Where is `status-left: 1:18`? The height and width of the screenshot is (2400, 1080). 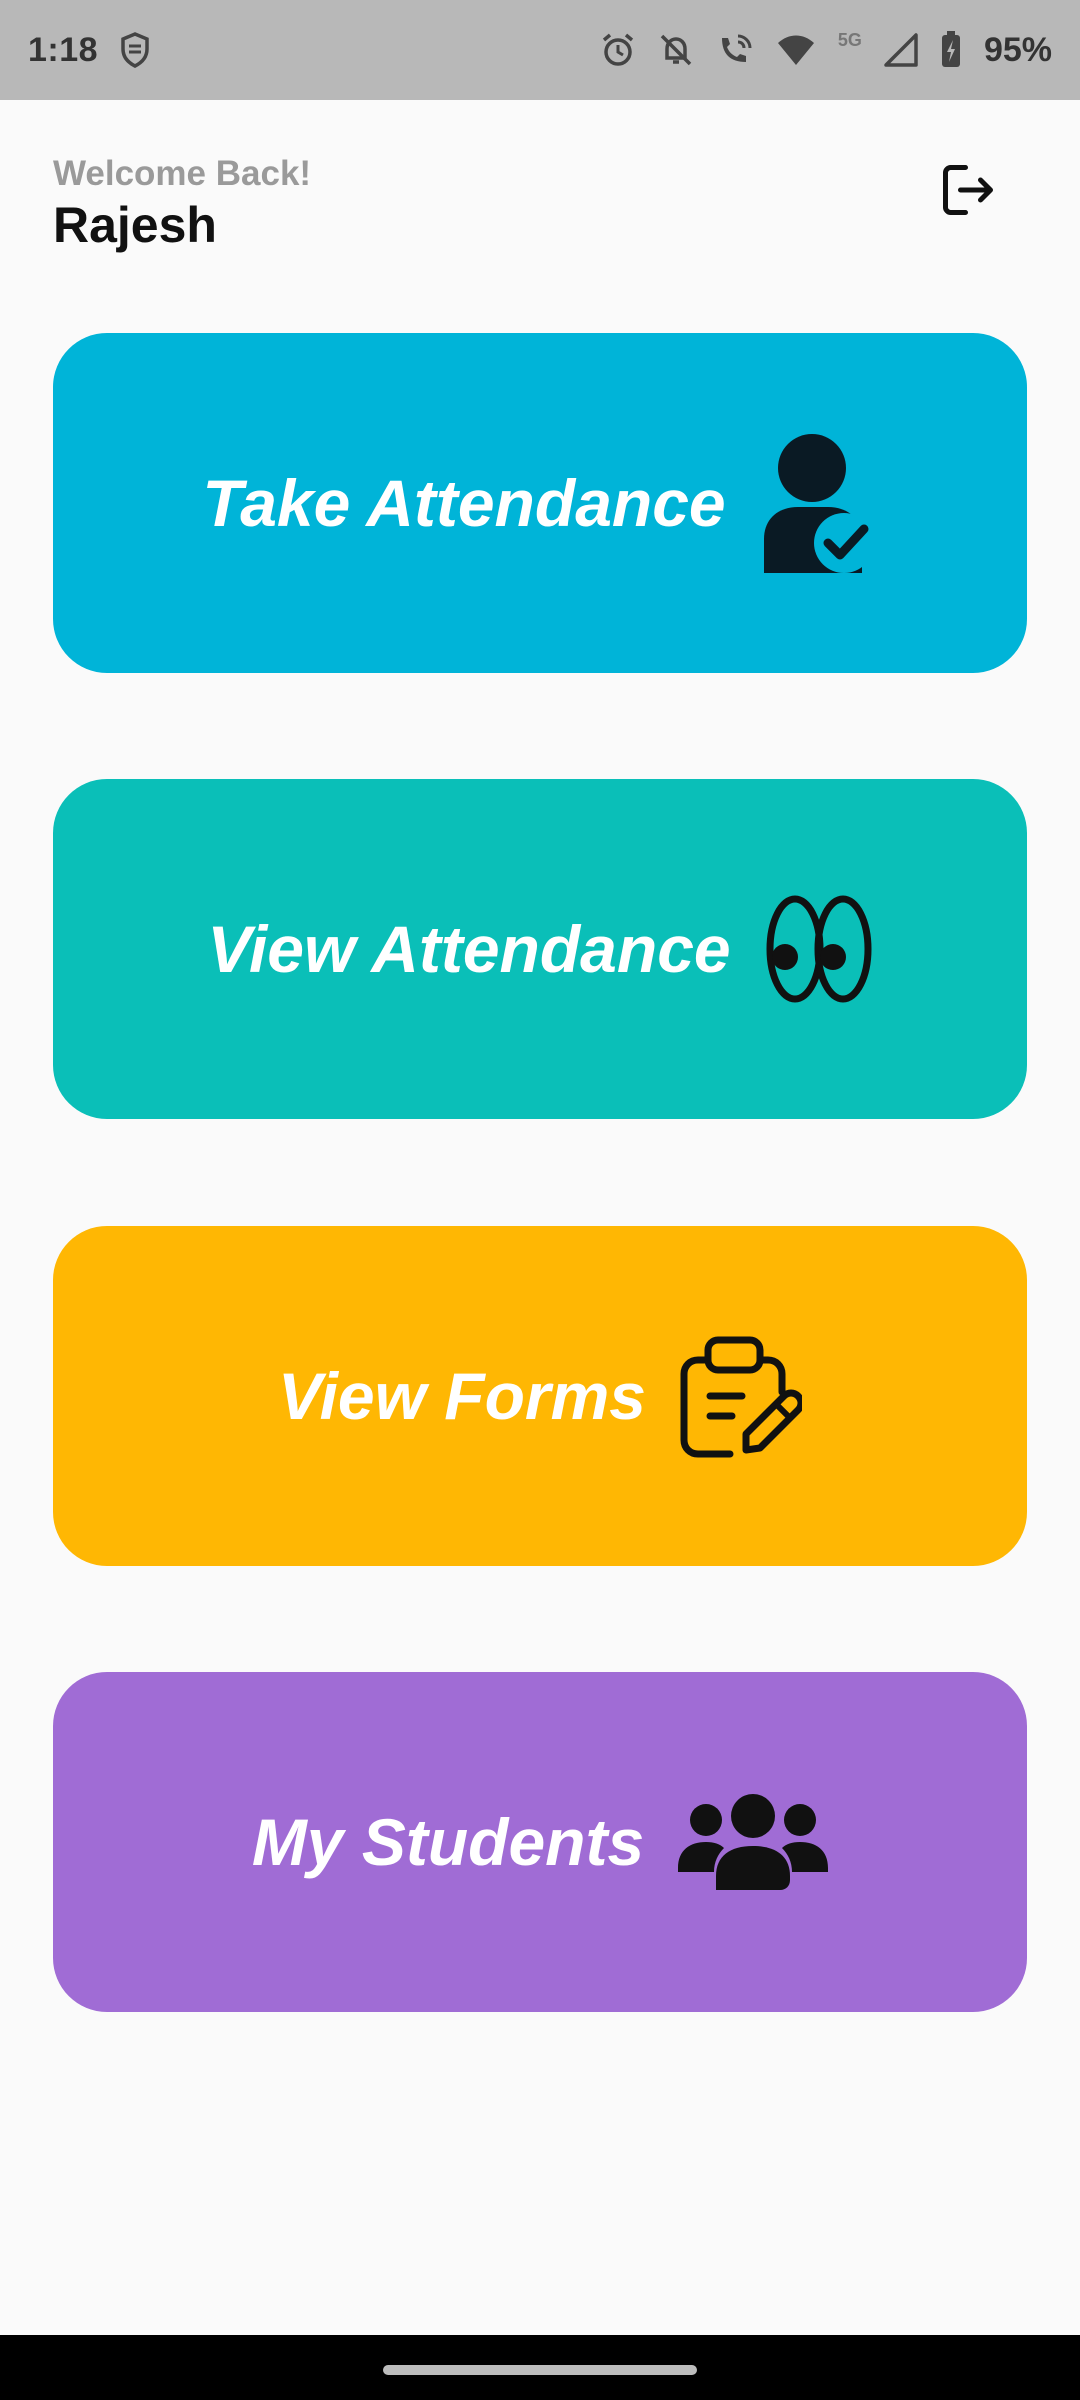 status-left: 1:18 is located at coordinates (89, 50).